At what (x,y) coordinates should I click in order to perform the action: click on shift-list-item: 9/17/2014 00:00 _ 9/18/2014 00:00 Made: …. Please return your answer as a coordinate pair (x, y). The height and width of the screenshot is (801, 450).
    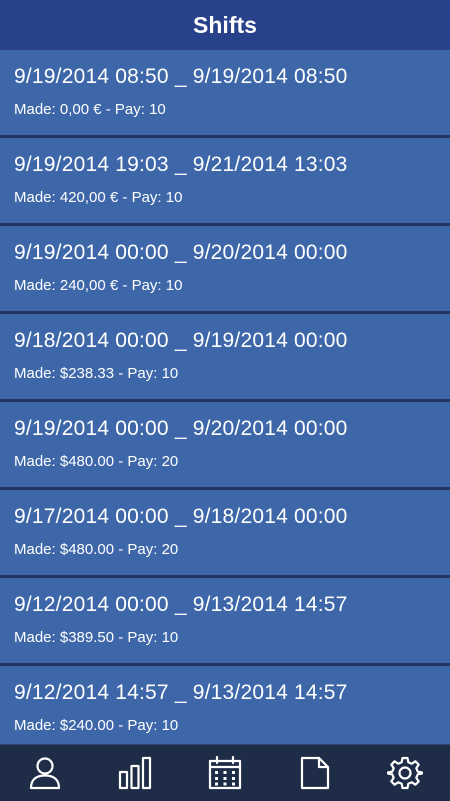
    Looking at the image, I should click on (225, 534).